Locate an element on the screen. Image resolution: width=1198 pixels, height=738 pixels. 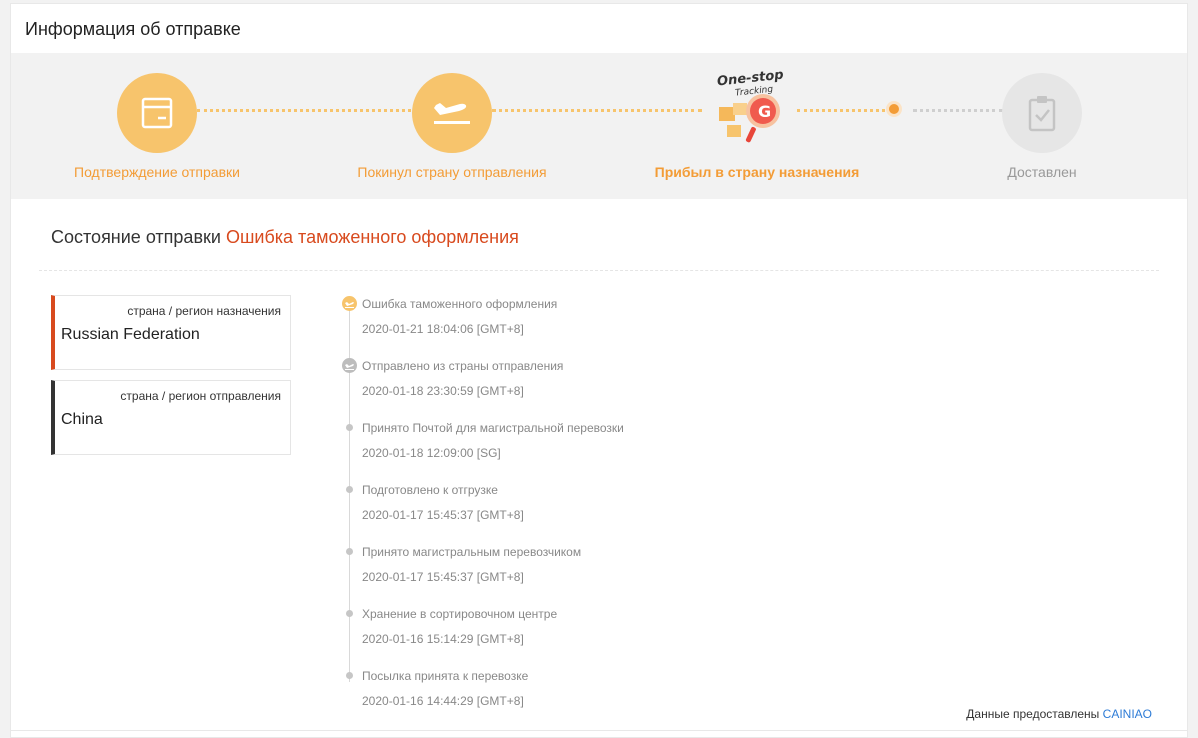
timeline-item-title: Хранение в сортировочном центре is located at coordinates (460, 614).